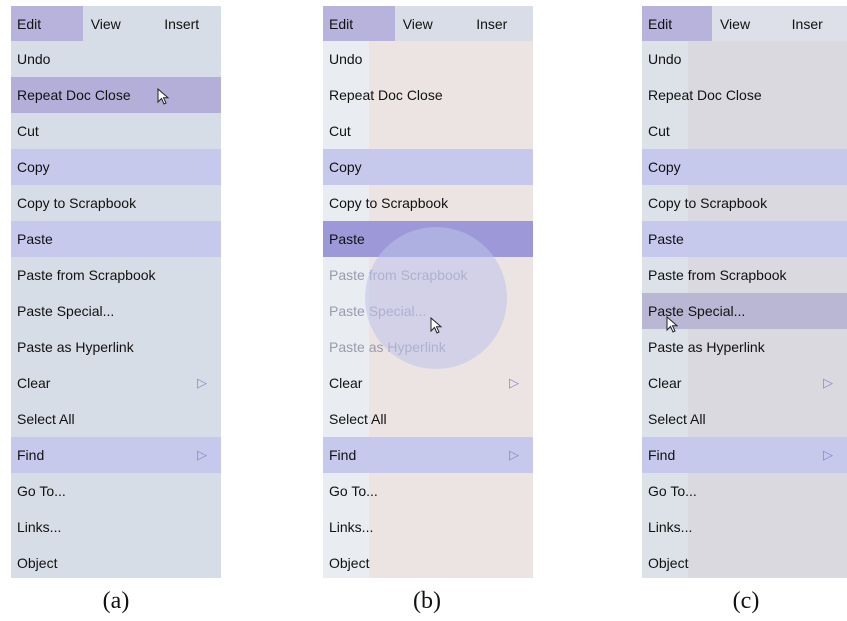  Describe the element at coordinates (427, 601) in the screenshot. I see `caption-b: (b)` at that location.